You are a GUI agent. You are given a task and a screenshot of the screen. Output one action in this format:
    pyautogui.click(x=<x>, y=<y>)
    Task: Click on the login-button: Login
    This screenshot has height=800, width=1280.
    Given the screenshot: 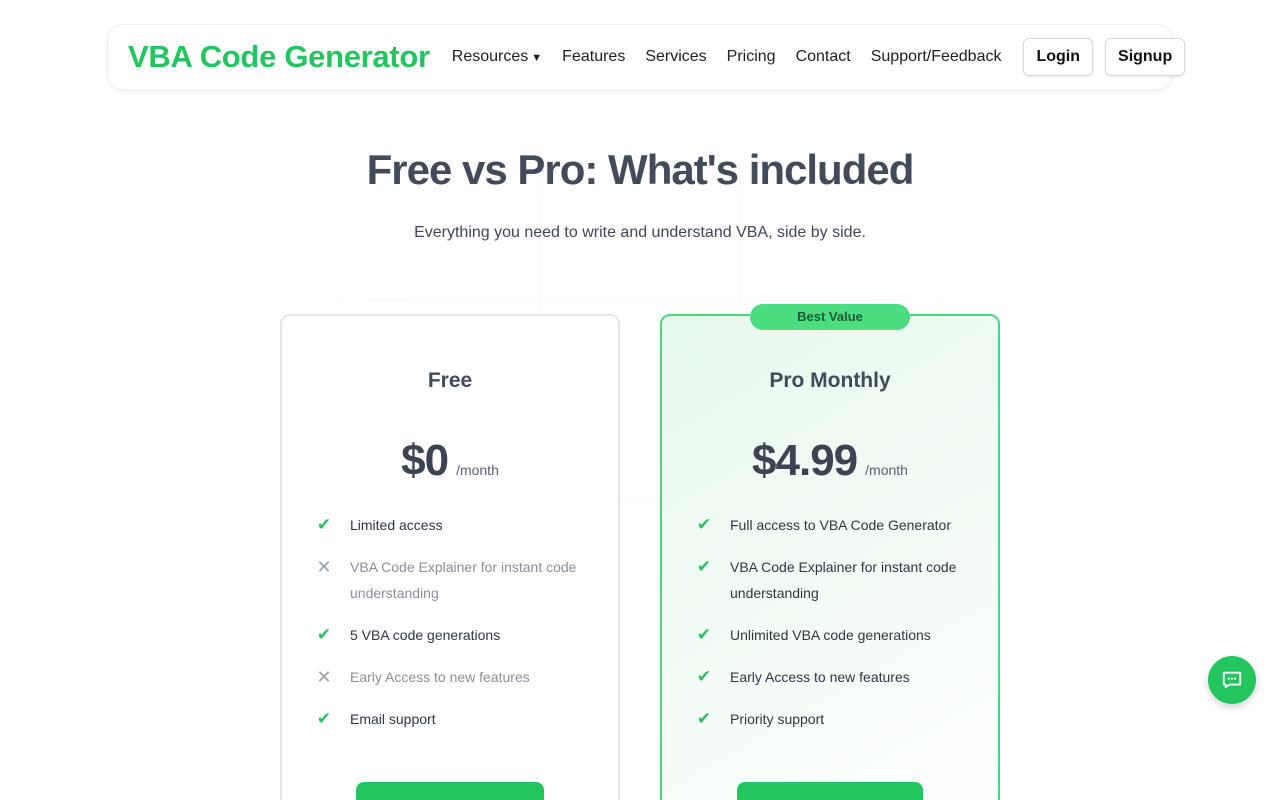 What is the action you would take?
    pyautogui.click(x=1058, y=57)
    